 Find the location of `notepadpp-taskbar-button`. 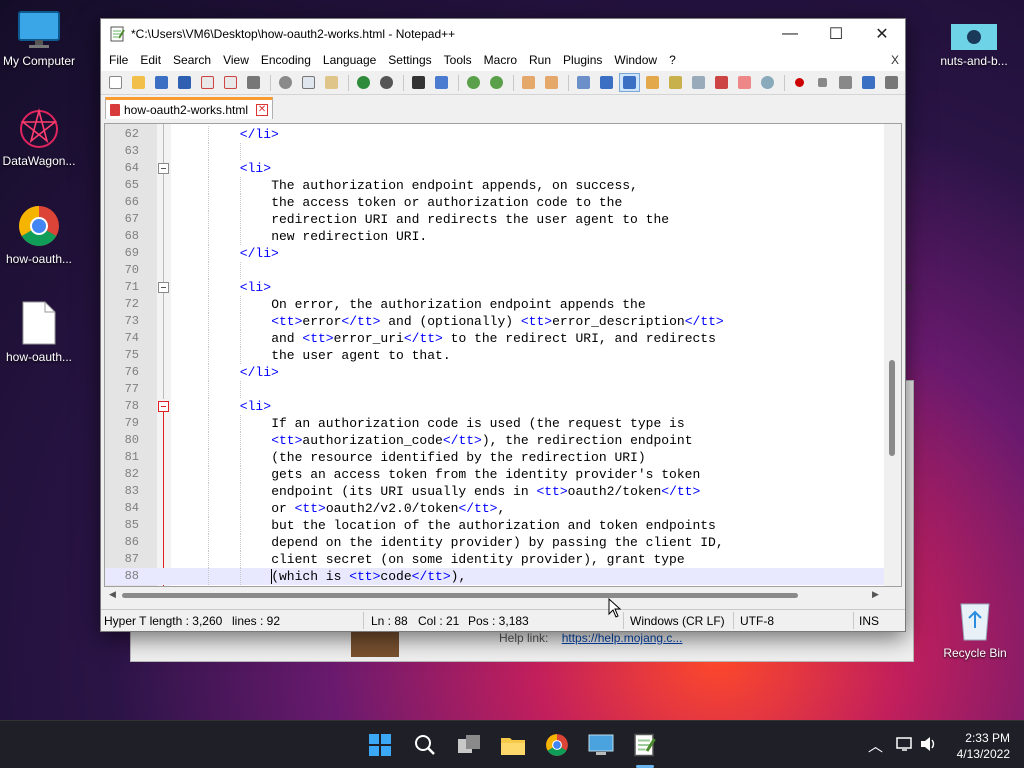

notepadpp-taskbar-button is located at coordinates (644, 745).